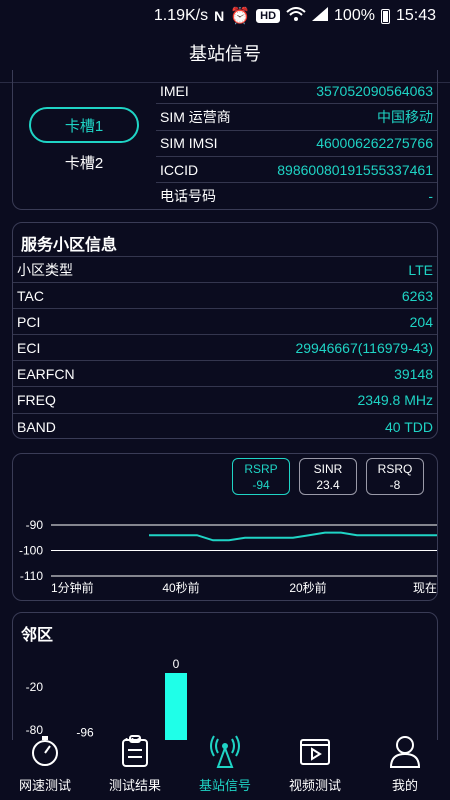  What do you see at coordinates (35, 687) in the screenshot?
I see `y-tick-label: -20` at bounding box center [35, 687].